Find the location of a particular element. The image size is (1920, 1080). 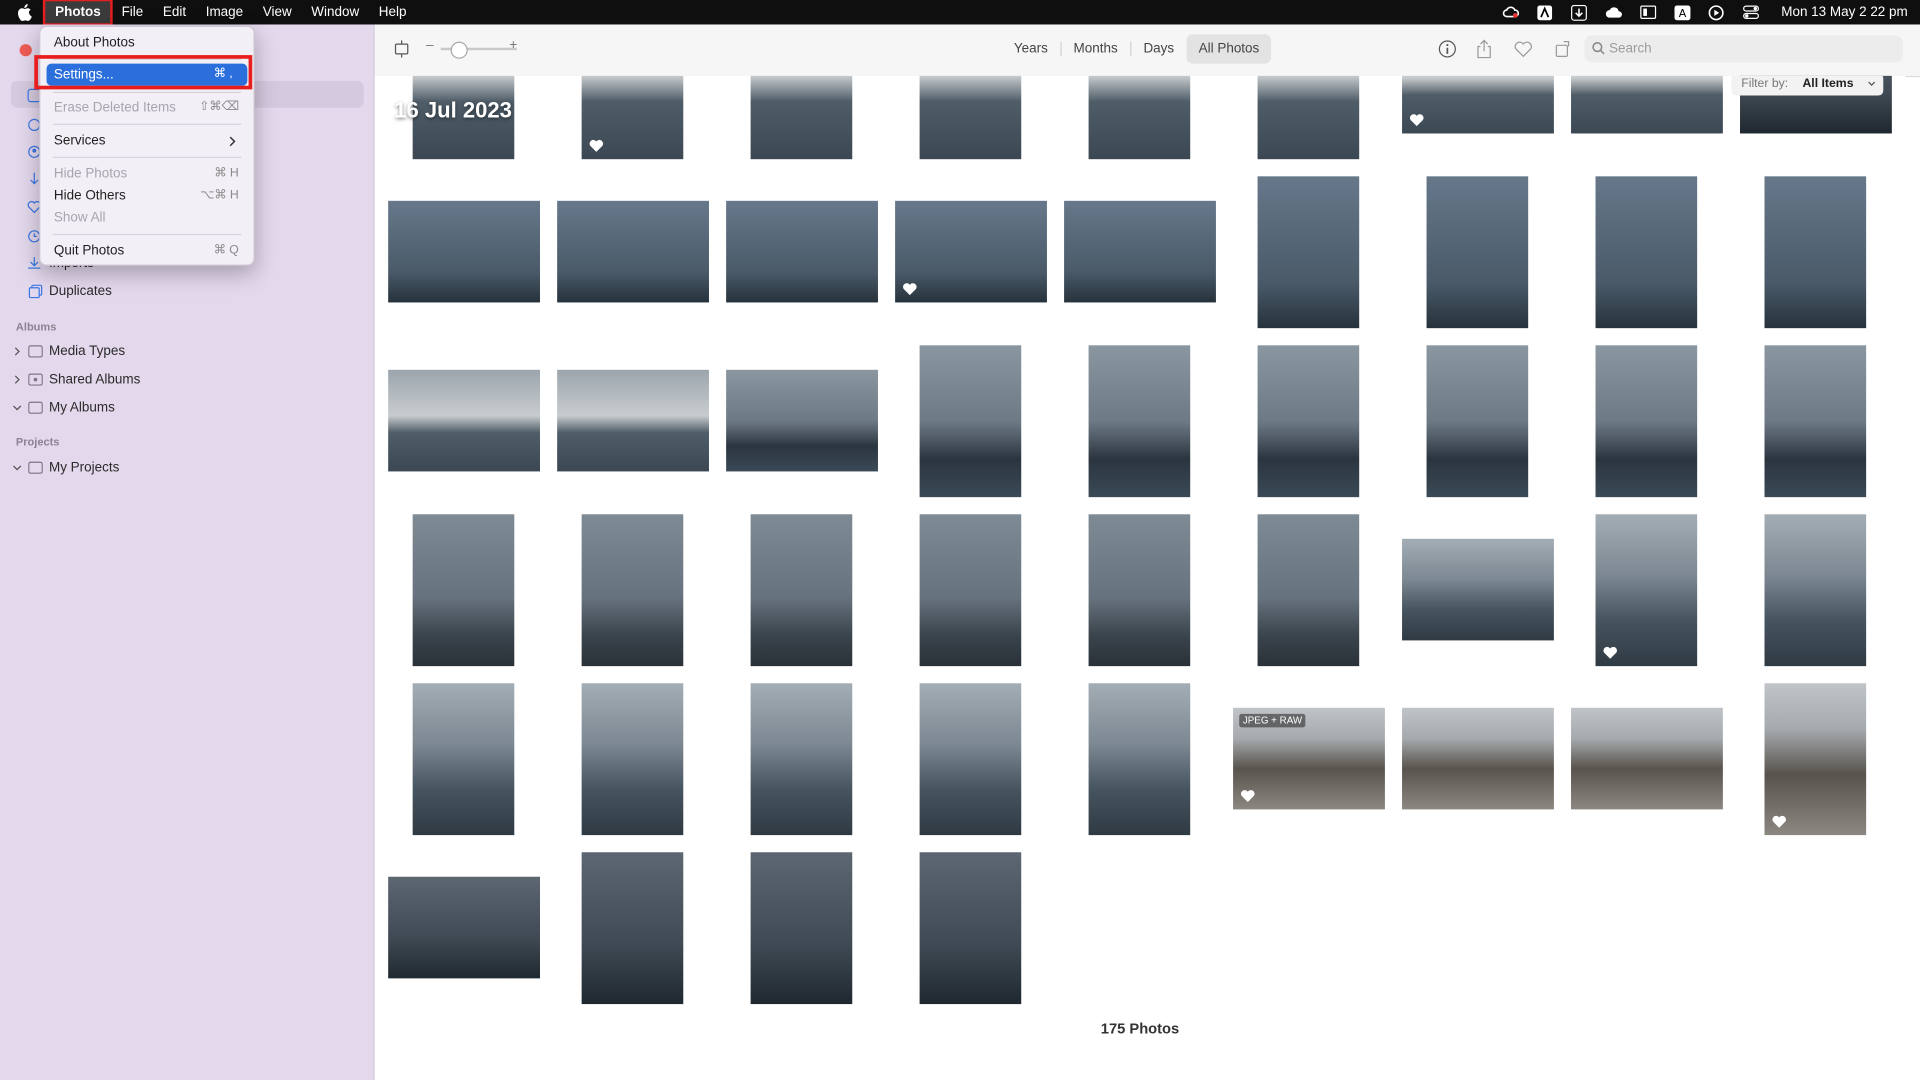

control-center-icon is located at coordinates (1750, 12).